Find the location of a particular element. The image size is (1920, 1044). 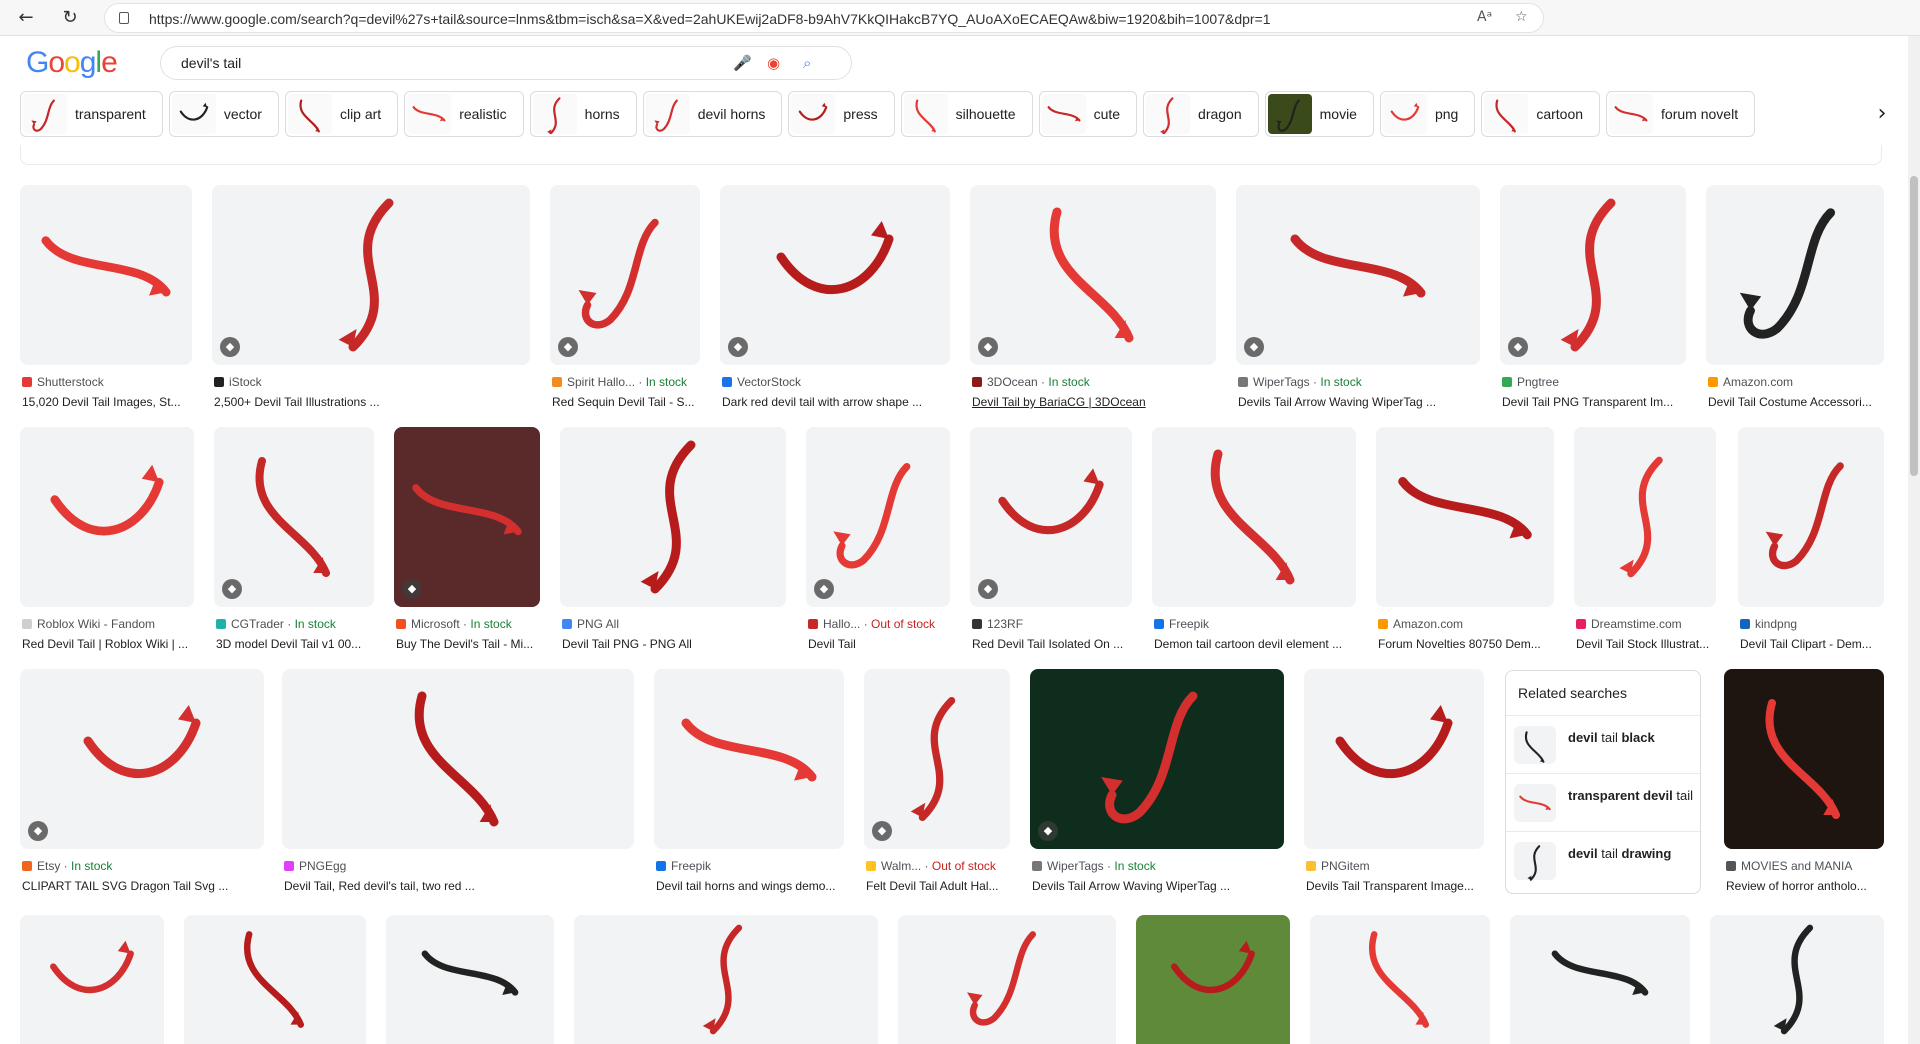

favorite-star-icon: ☆ is located at coordinates (1521, 17).